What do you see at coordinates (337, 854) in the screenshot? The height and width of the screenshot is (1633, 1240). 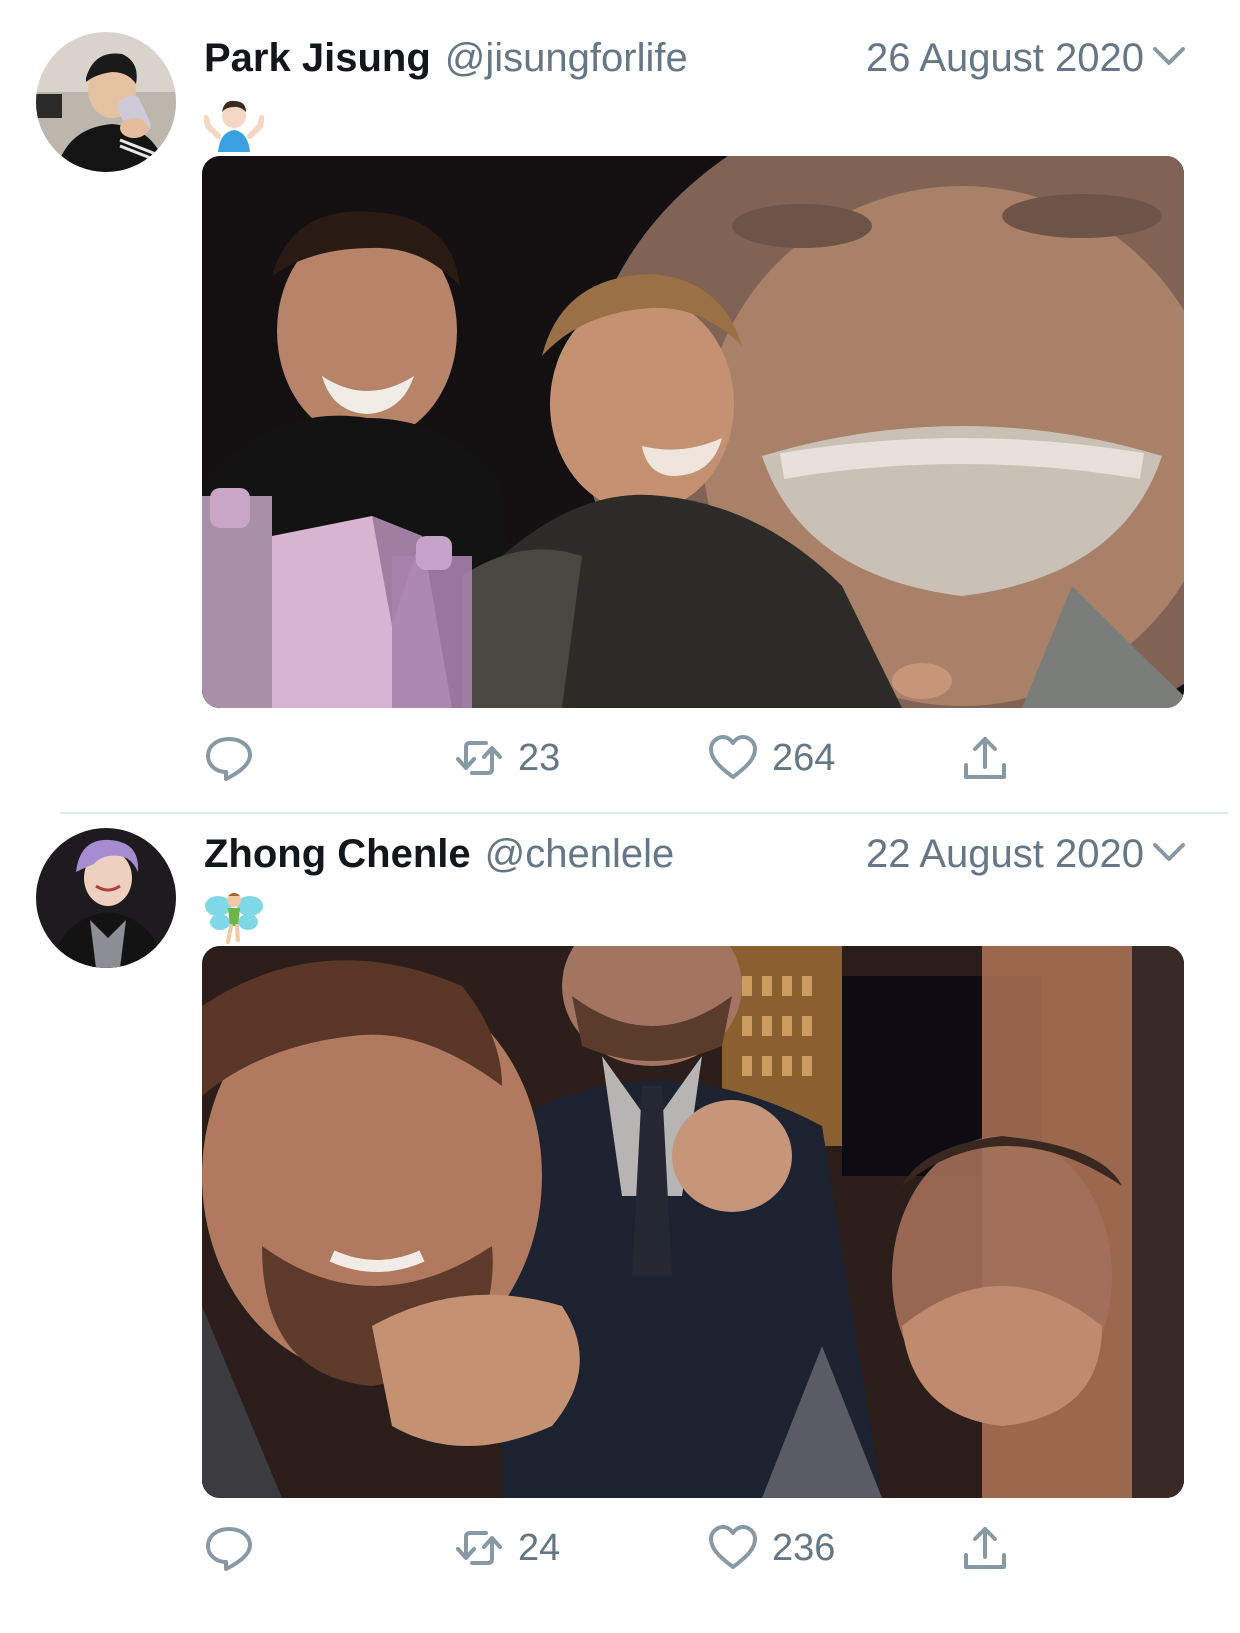 I see `display-name-text: Zhong Chenle` at bounding box center [337, 854].